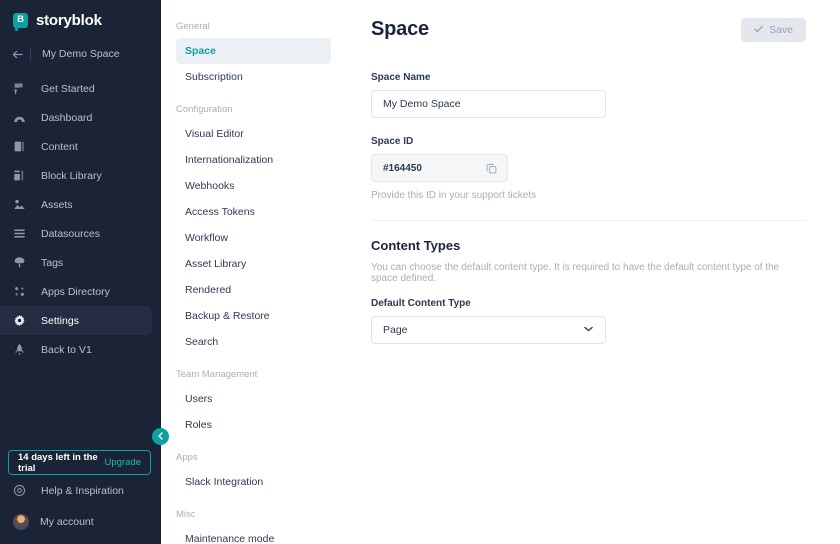  I want to click on space-switcher: My Demo Space, so click(80, 54).